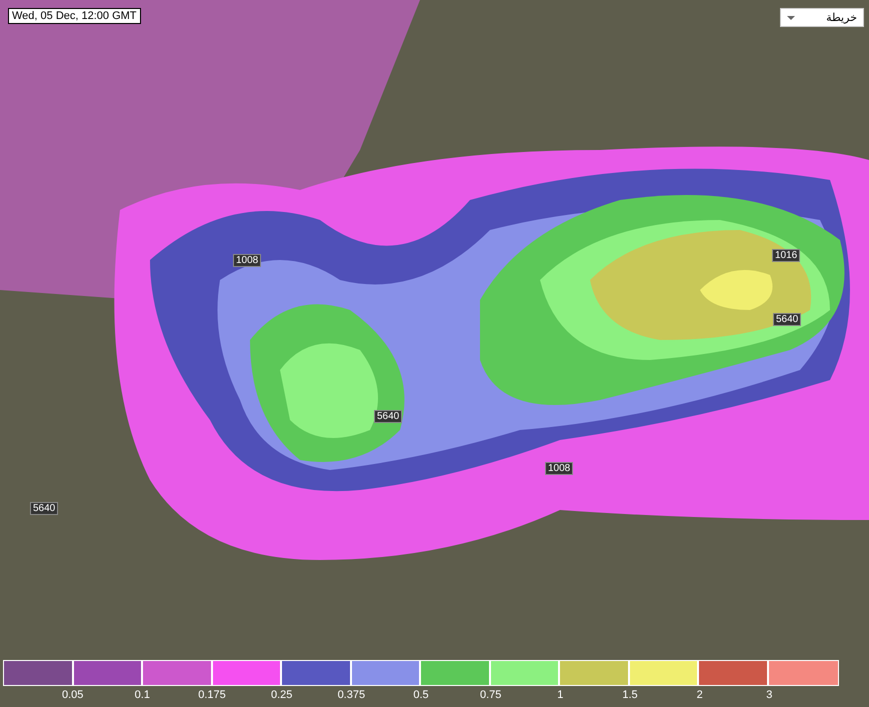  Describe the element at coordinates (421, 695) in the screenshot. I see `legend-label: 0.5` at that location.